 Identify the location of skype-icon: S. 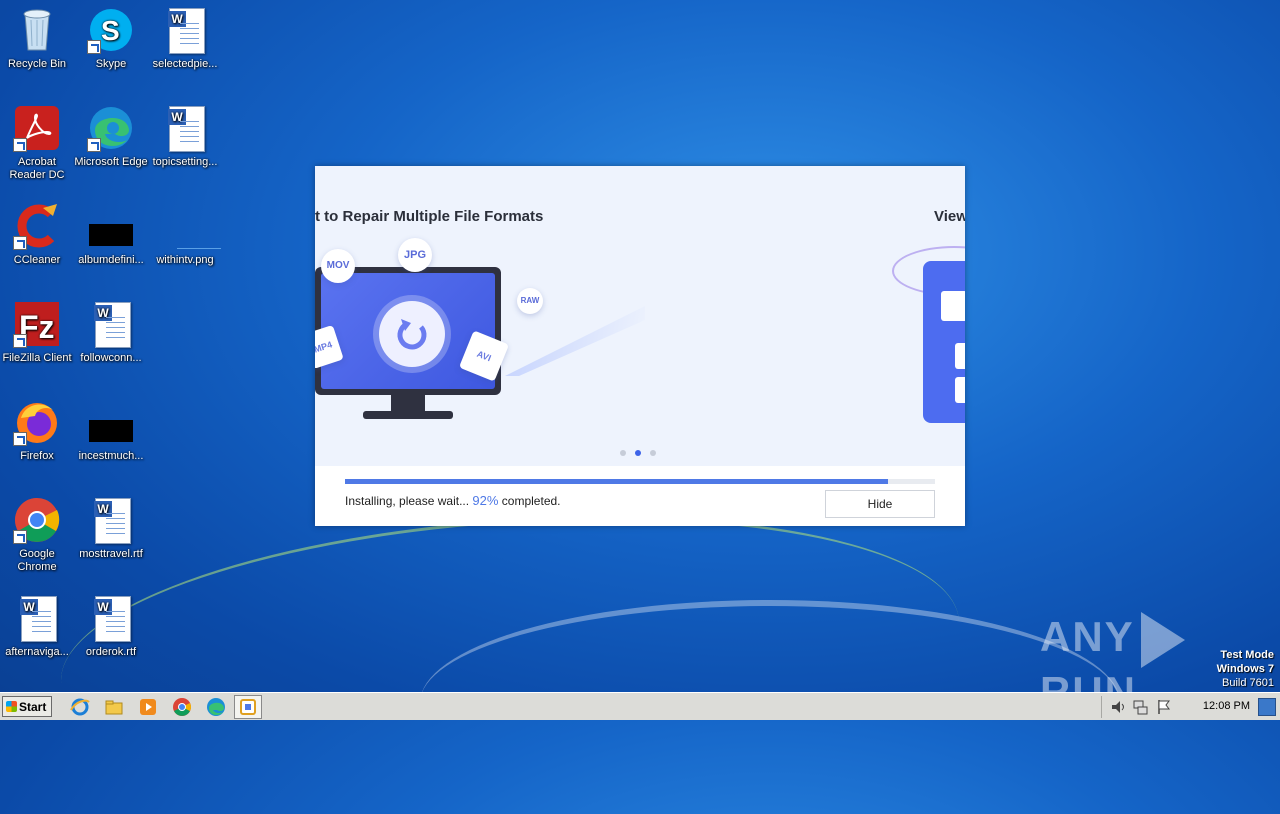
(111, 30).